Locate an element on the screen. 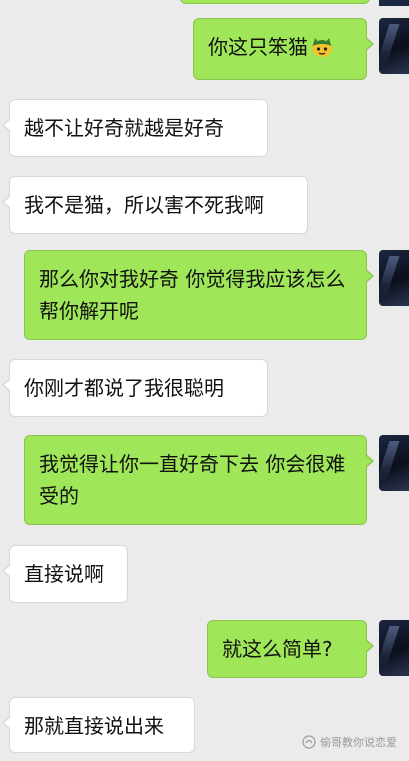 The image size is (409, 761). message-text: 直接说啊 is located at coordinates (64, 574).